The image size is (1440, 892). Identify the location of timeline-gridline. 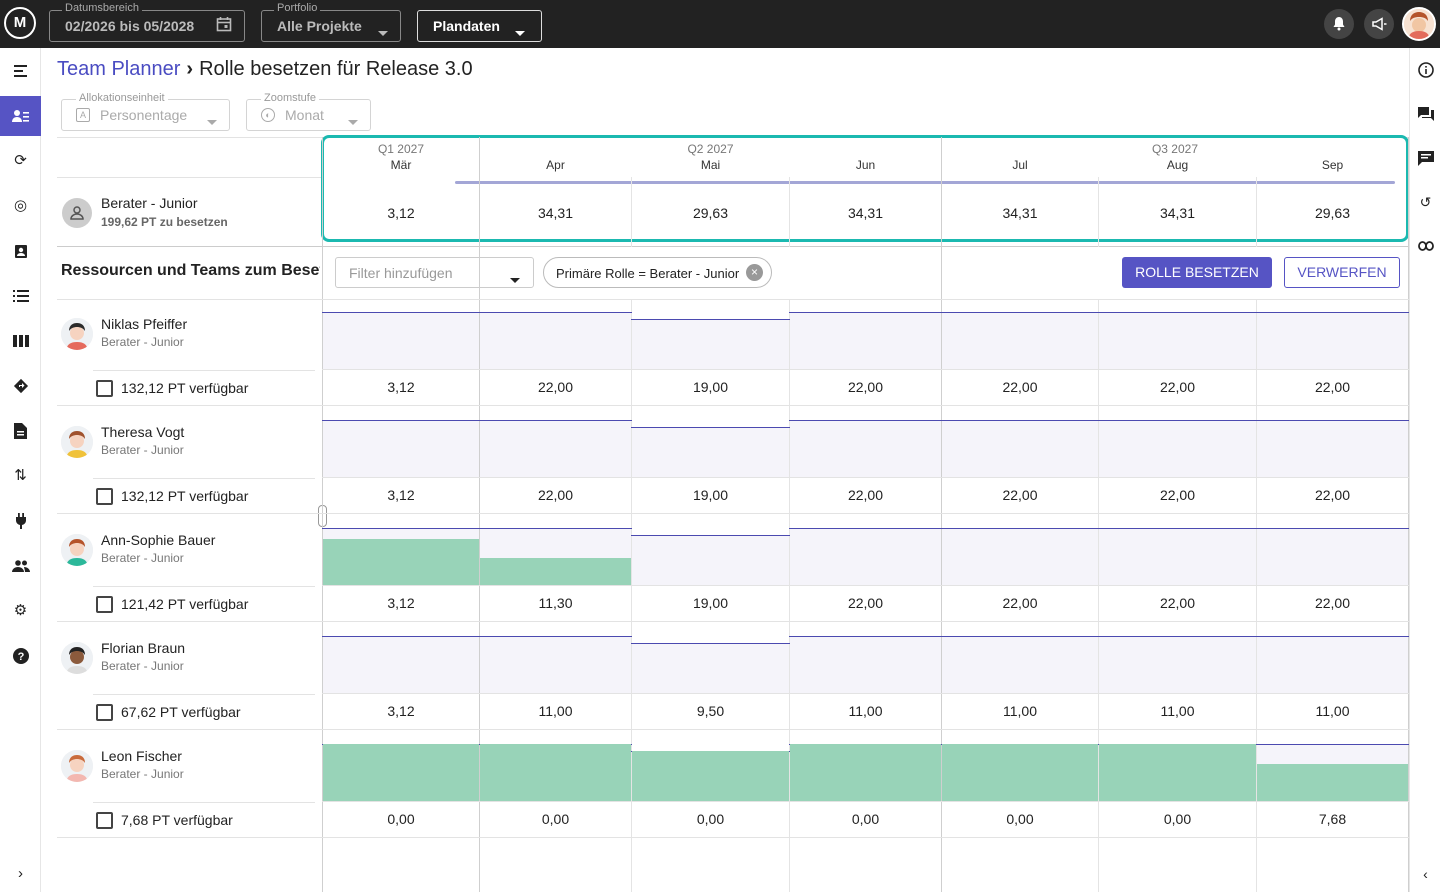
(1408, 514).